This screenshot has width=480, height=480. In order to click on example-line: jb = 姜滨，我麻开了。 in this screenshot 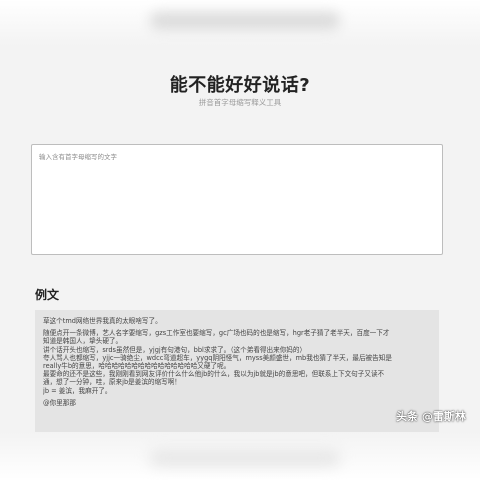, I will do `click(77, 390)`.